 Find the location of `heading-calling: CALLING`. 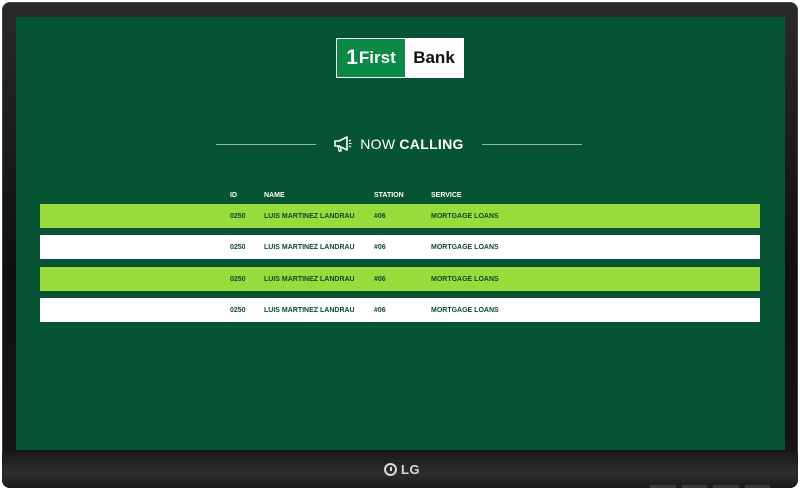

heading-calling: CALLING is located at coordinates (431, 144).